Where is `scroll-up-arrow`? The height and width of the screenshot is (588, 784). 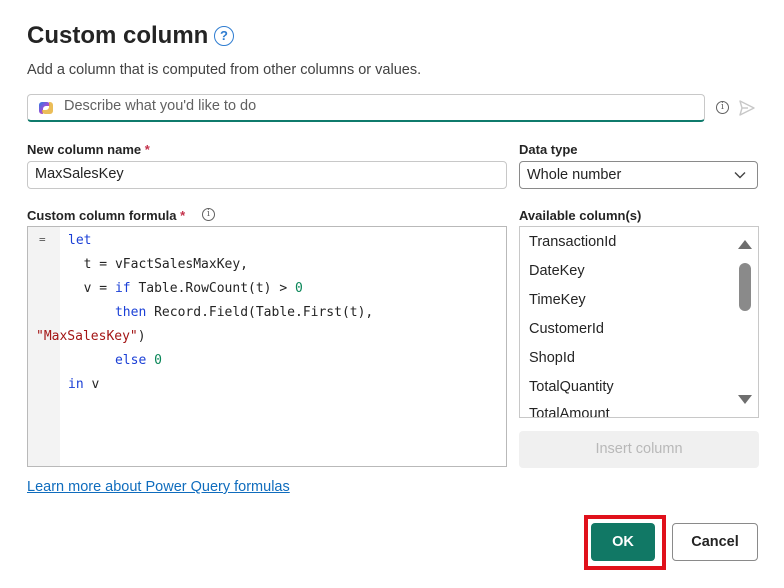
scroll-up-arrow is located at coordinates (745, 244).